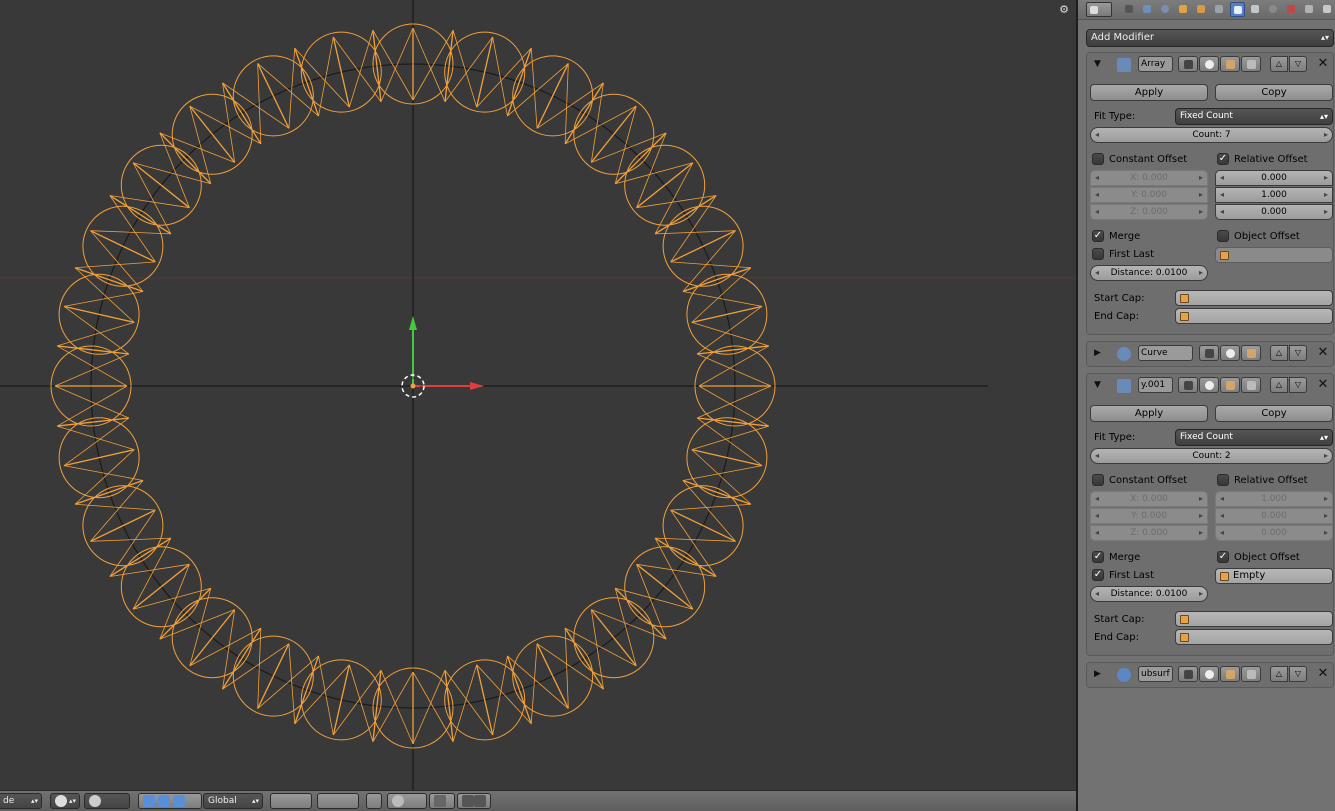  Describe the element at coordinates (1274, 195) in the screenshot. I see `relative-offset-y: 1.000` at that location.